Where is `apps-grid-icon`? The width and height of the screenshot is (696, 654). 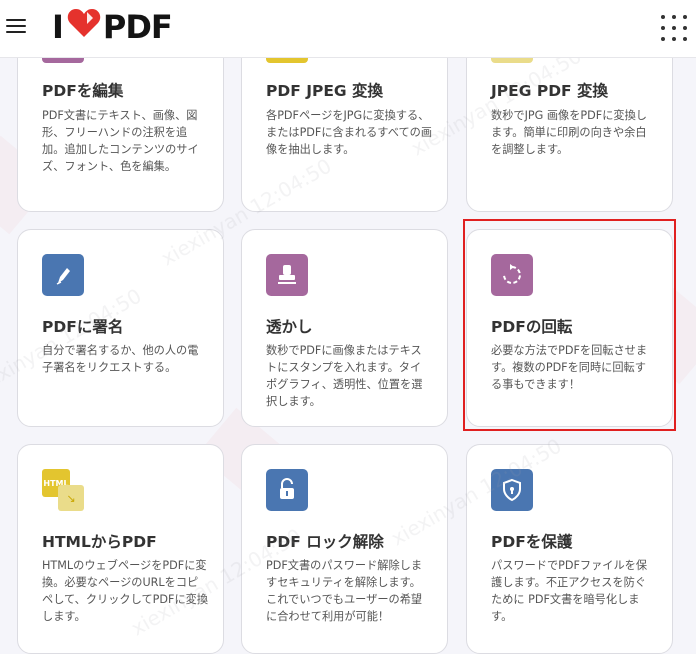
apps-grid-icon is located at coordinates (674, 28).